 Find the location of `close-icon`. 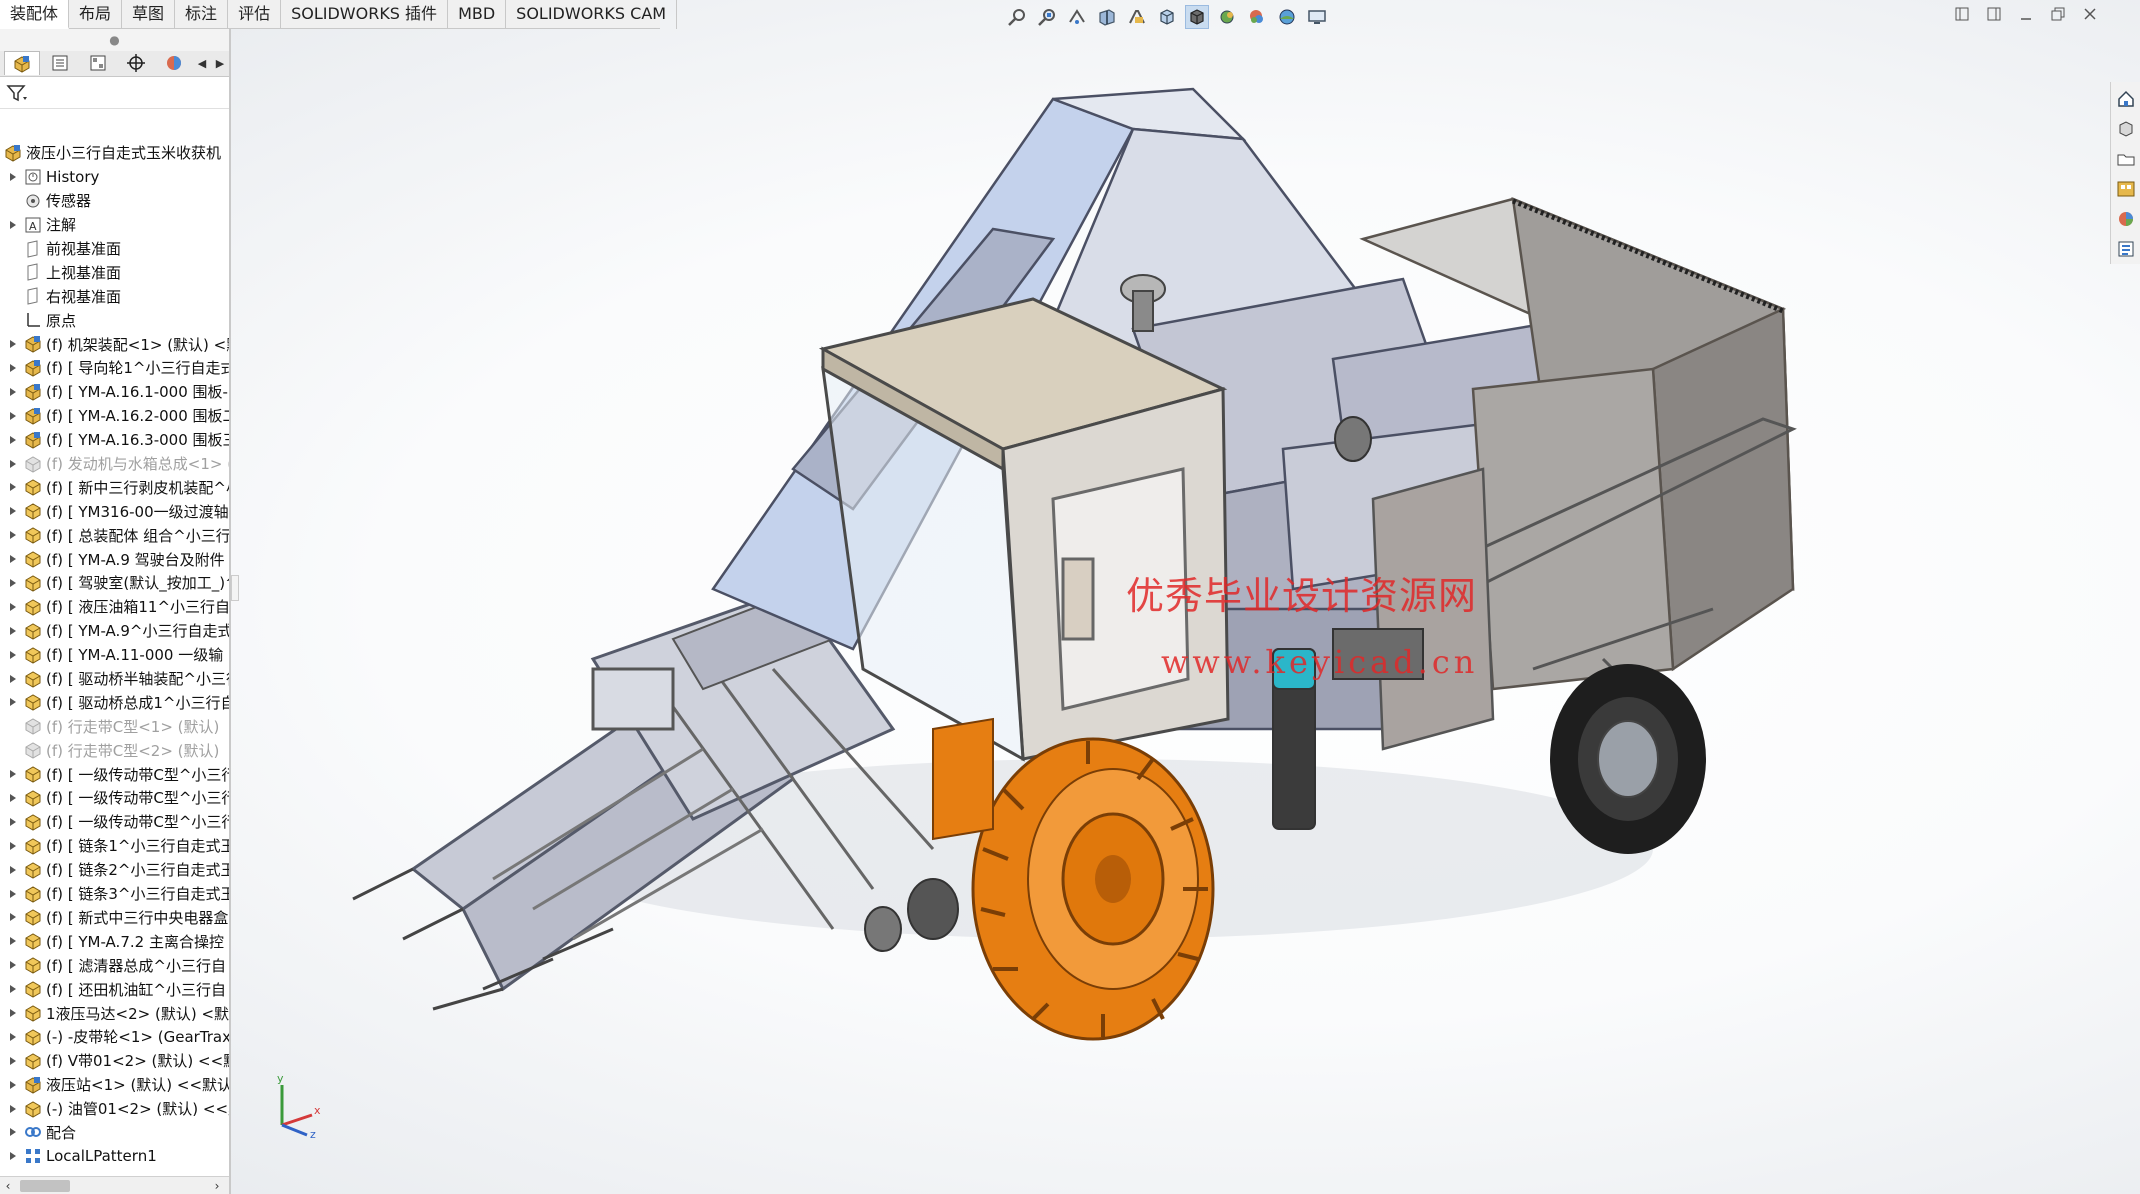

close-icon is located at coordinates (2090, 14).